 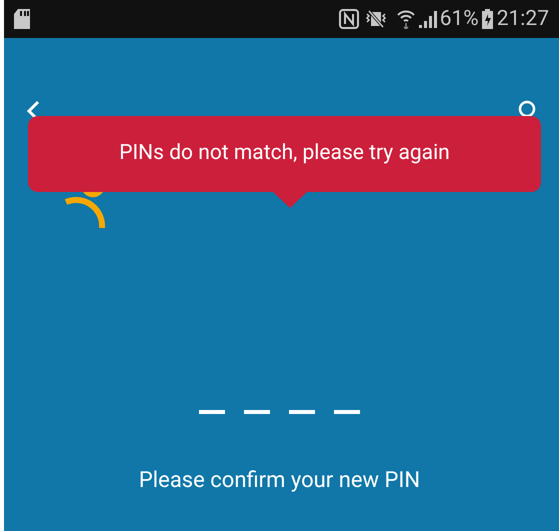 What do you see at coordinates (459, 19) in the screenshot?
I see `battery-percent: 61%` at bounding box center [459, 19].